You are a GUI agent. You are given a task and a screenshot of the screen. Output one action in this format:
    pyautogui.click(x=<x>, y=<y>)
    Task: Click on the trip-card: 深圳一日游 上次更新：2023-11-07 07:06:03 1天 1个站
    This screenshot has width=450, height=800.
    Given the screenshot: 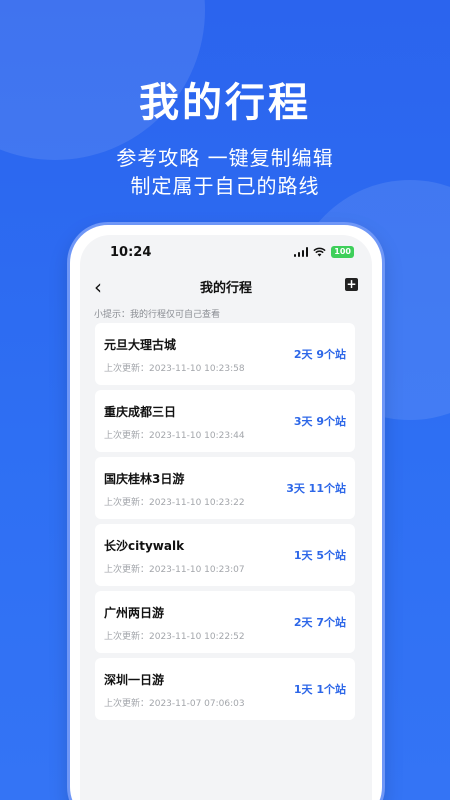 What is the action you would take?
    pyautogui.click(x=225, y=689)
    